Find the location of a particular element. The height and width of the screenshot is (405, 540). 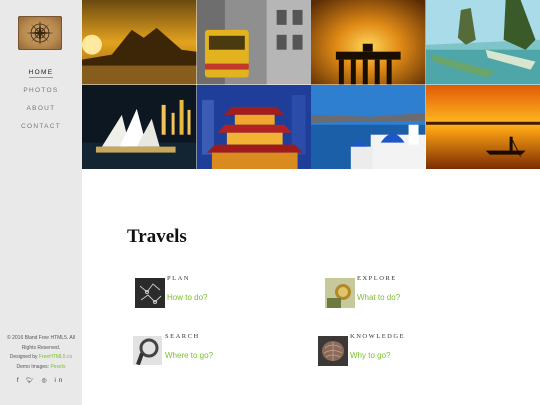

explore-link: What to do? is located at coordinates (378, 297).